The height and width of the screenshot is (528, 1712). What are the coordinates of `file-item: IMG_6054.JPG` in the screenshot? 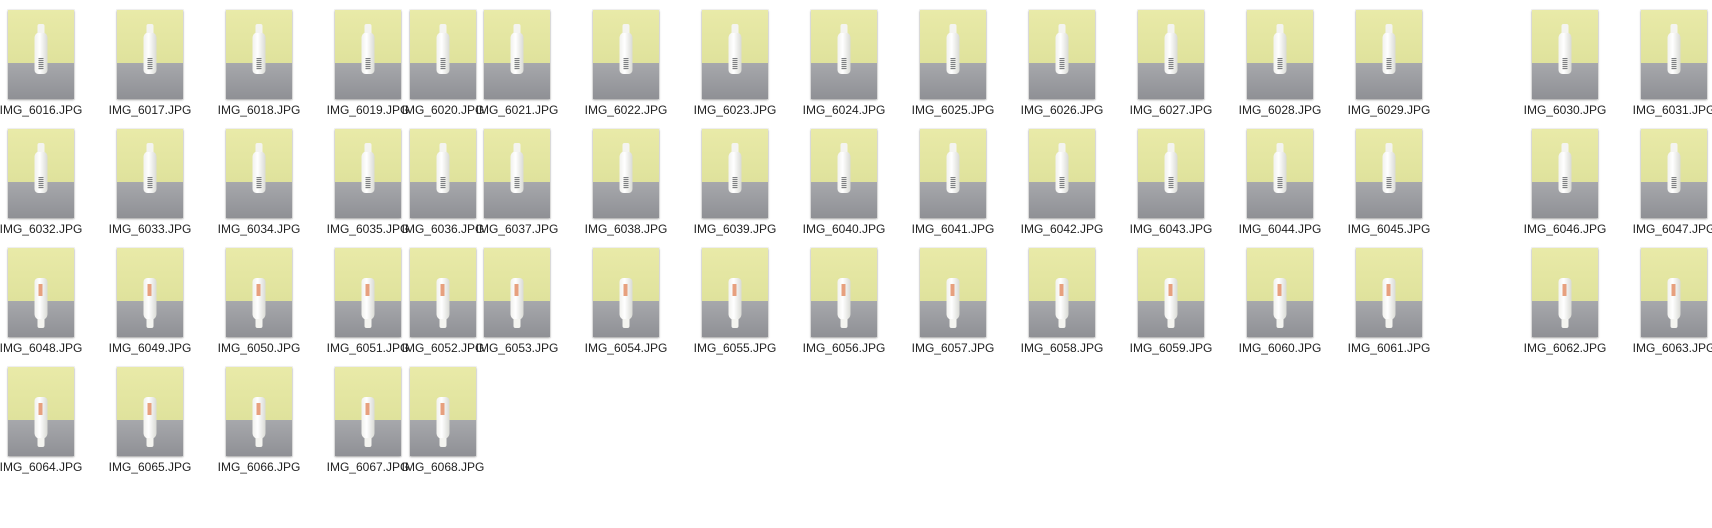 It's located at (640, 307).